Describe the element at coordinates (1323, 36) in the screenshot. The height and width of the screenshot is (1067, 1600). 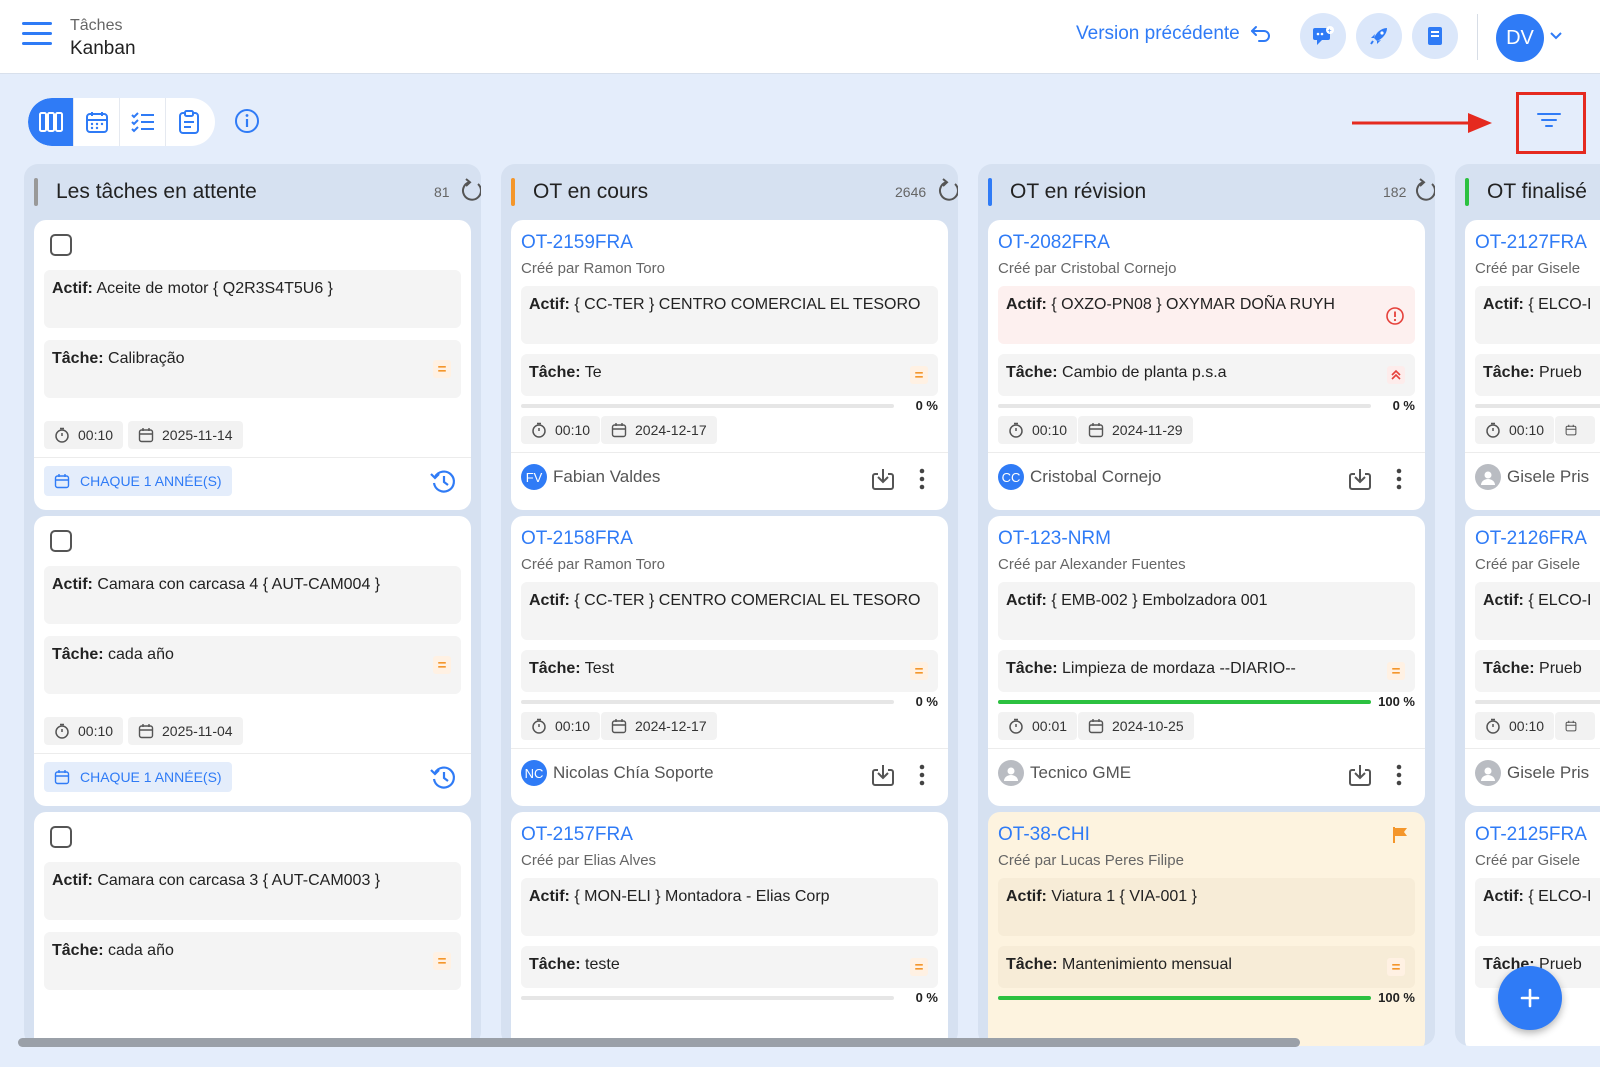
I see `chat-help-button: +` at that location.